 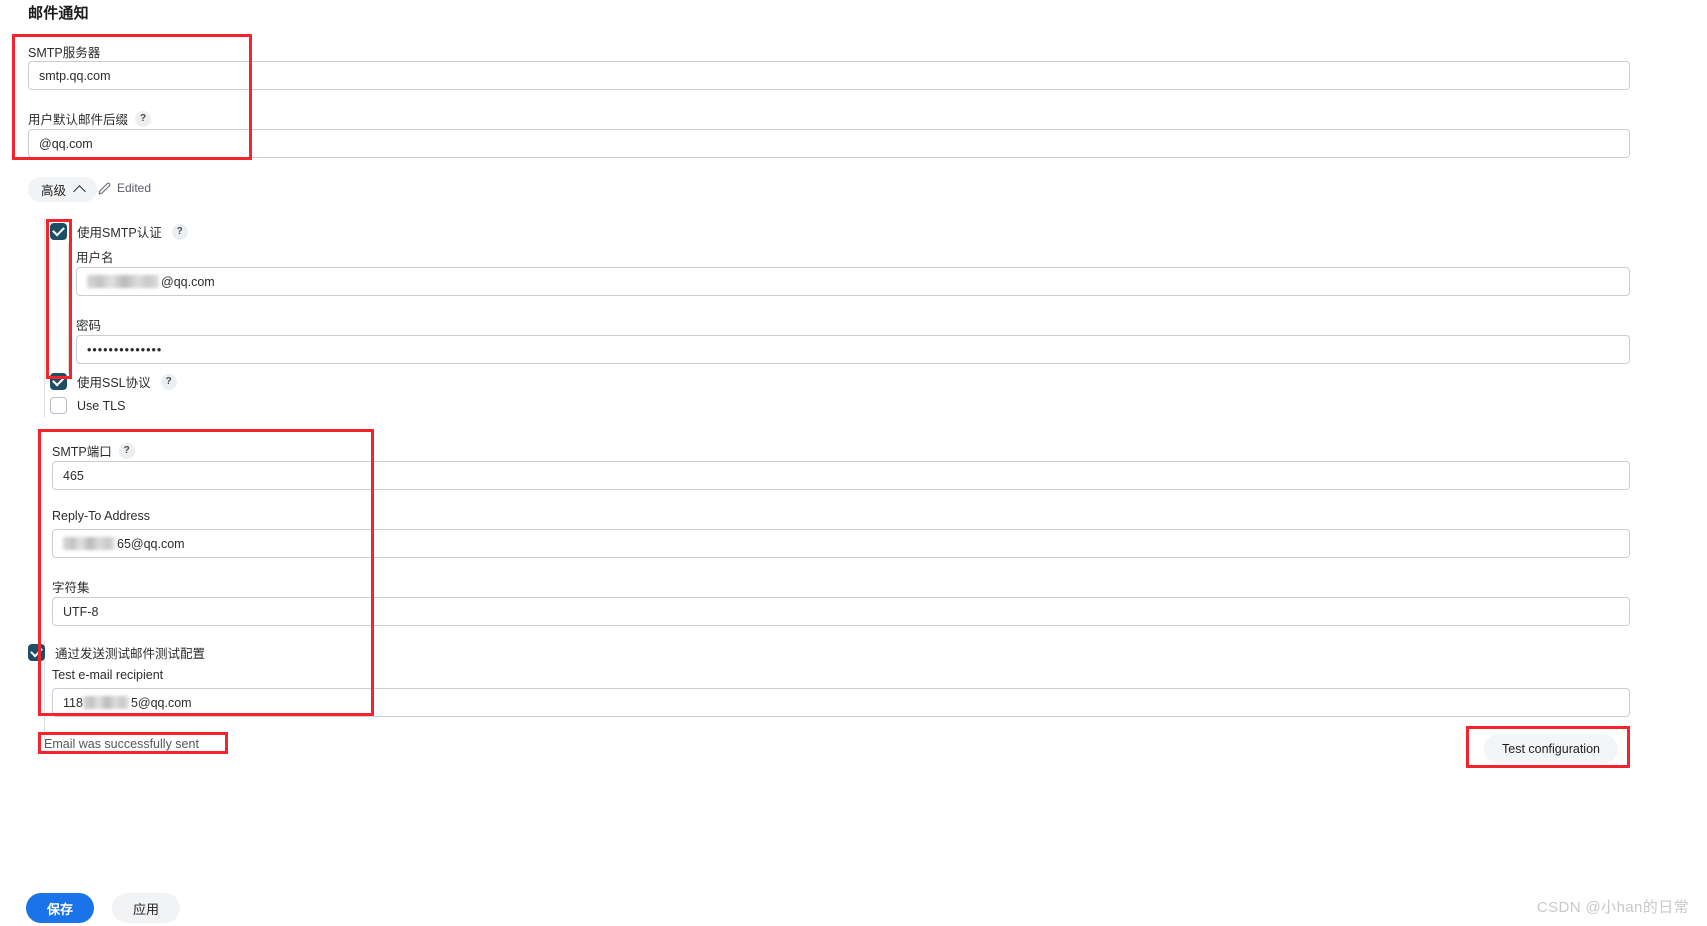 I want to click on username-label: 用户名, so click(x=95, y=256).